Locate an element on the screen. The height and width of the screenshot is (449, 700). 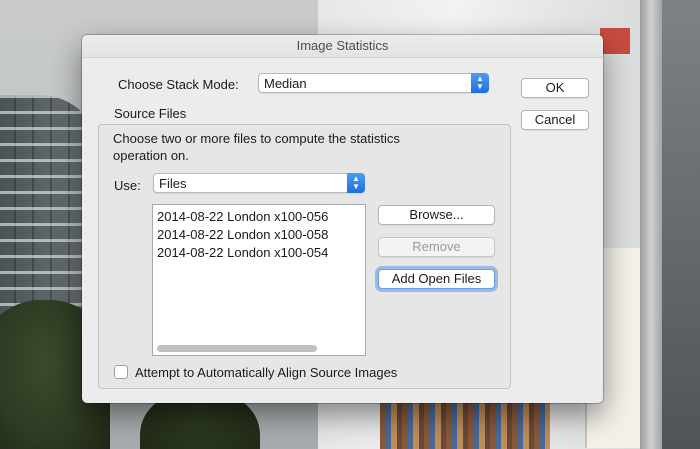
ok-button: OK is located at coordinates (555, 88).